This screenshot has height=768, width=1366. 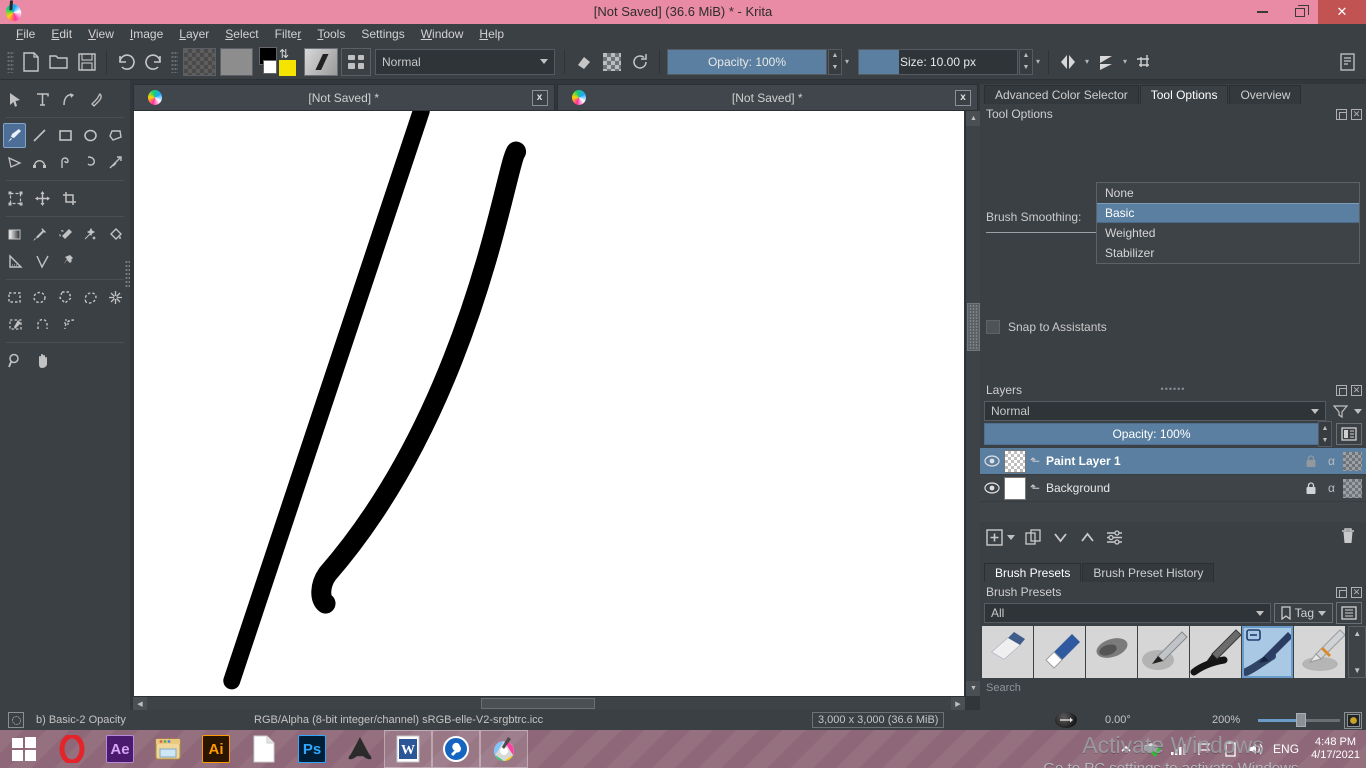 What do you see at coordinates (64, 135) in the screenshot?
I see `rectangle-tool` at bounding box center [64, 135].